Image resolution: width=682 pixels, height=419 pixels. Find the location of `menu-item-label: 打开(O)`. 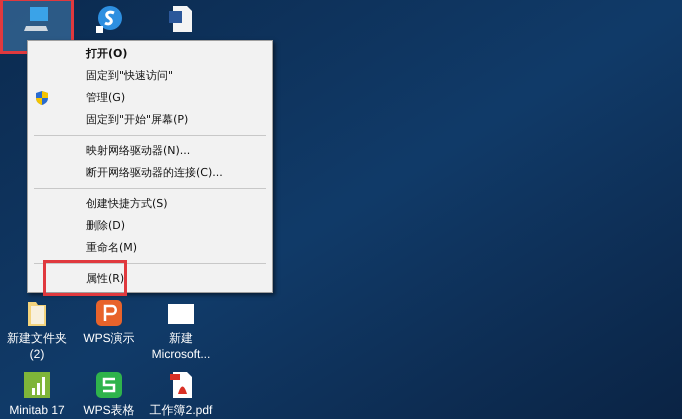

menu-item-label: 打开(O) is located at coordinates (107, 54).